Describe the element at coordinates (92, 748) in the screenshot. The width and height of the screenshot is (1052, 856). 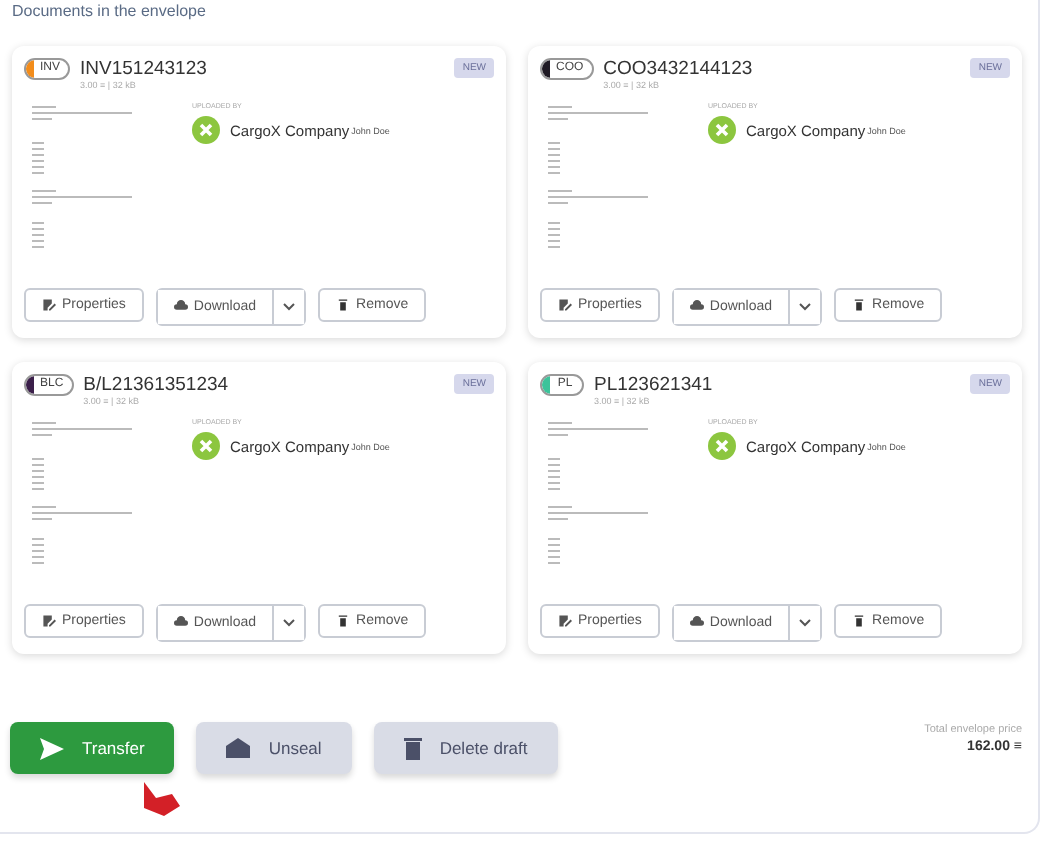
I see `transfer-button: Transfer` at that location.